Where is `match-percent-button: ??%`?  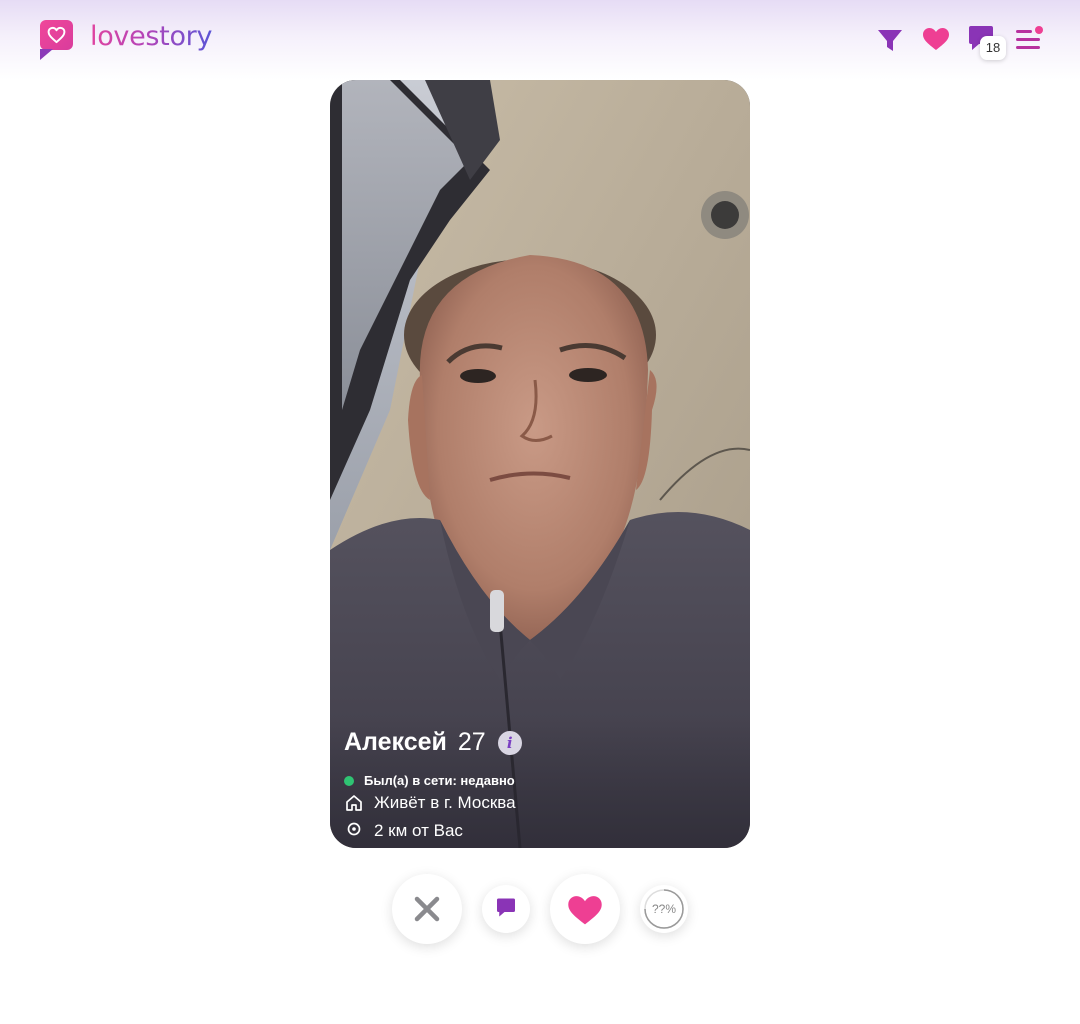 match-percent-button: ??% is located at coordinates (664, 909).